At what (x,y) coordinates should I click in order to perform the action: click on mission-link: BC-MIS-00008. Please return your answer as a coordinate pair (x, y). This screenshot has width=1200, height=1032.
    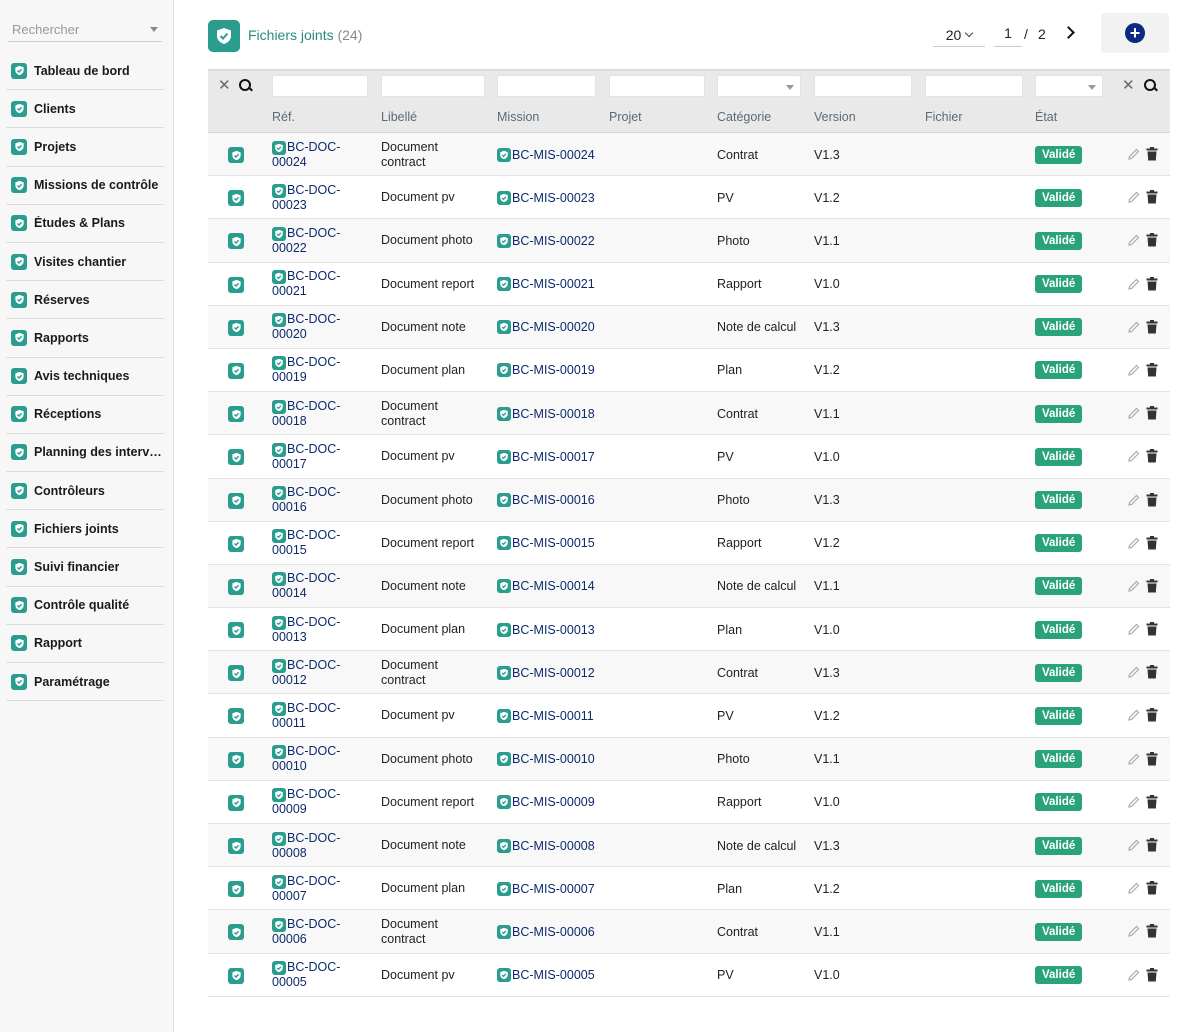
    Looking at the image, I should click on (552, 845).